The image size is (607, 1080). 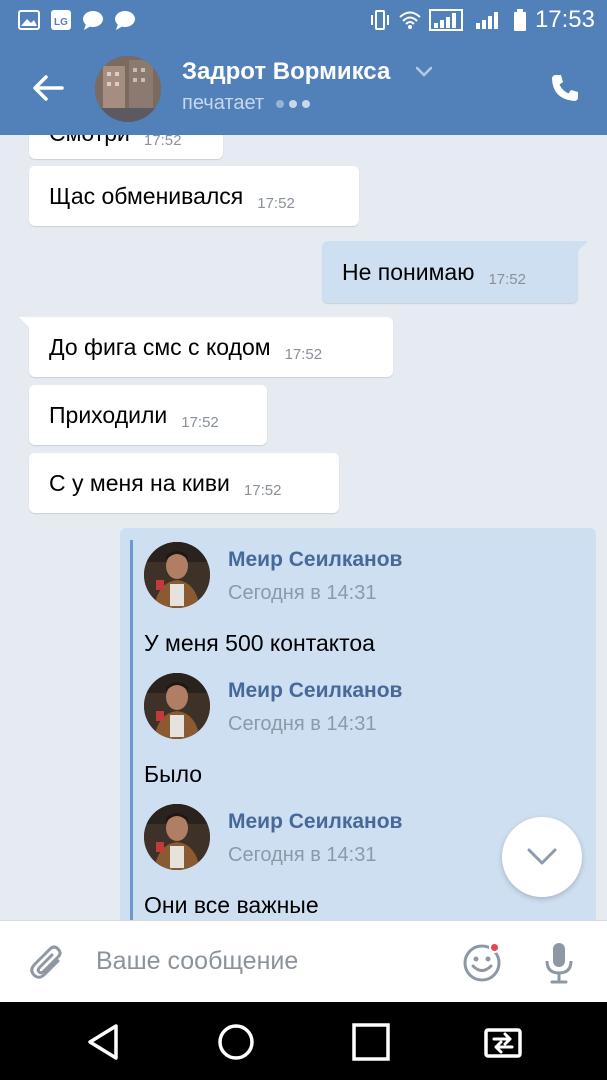 What do you see at coordinates (131, 730) in the screenshot?
I see `forward-indicator-line` at bounding box center [131, 730].